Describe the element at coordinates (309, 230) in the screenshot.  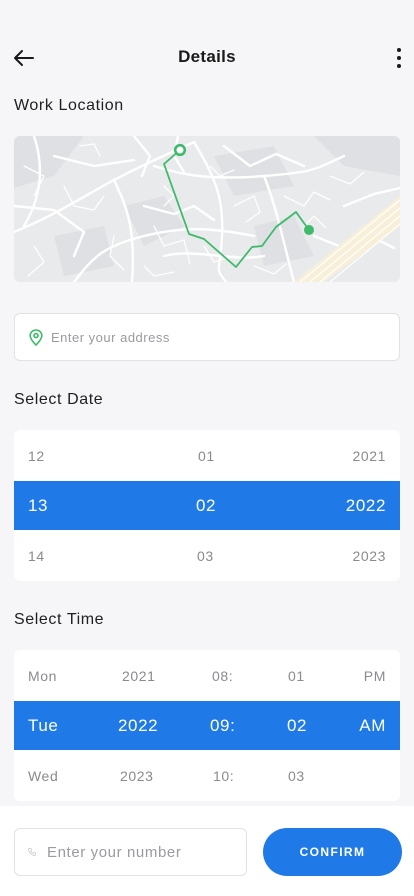
I see `route-end-marker` at that location.